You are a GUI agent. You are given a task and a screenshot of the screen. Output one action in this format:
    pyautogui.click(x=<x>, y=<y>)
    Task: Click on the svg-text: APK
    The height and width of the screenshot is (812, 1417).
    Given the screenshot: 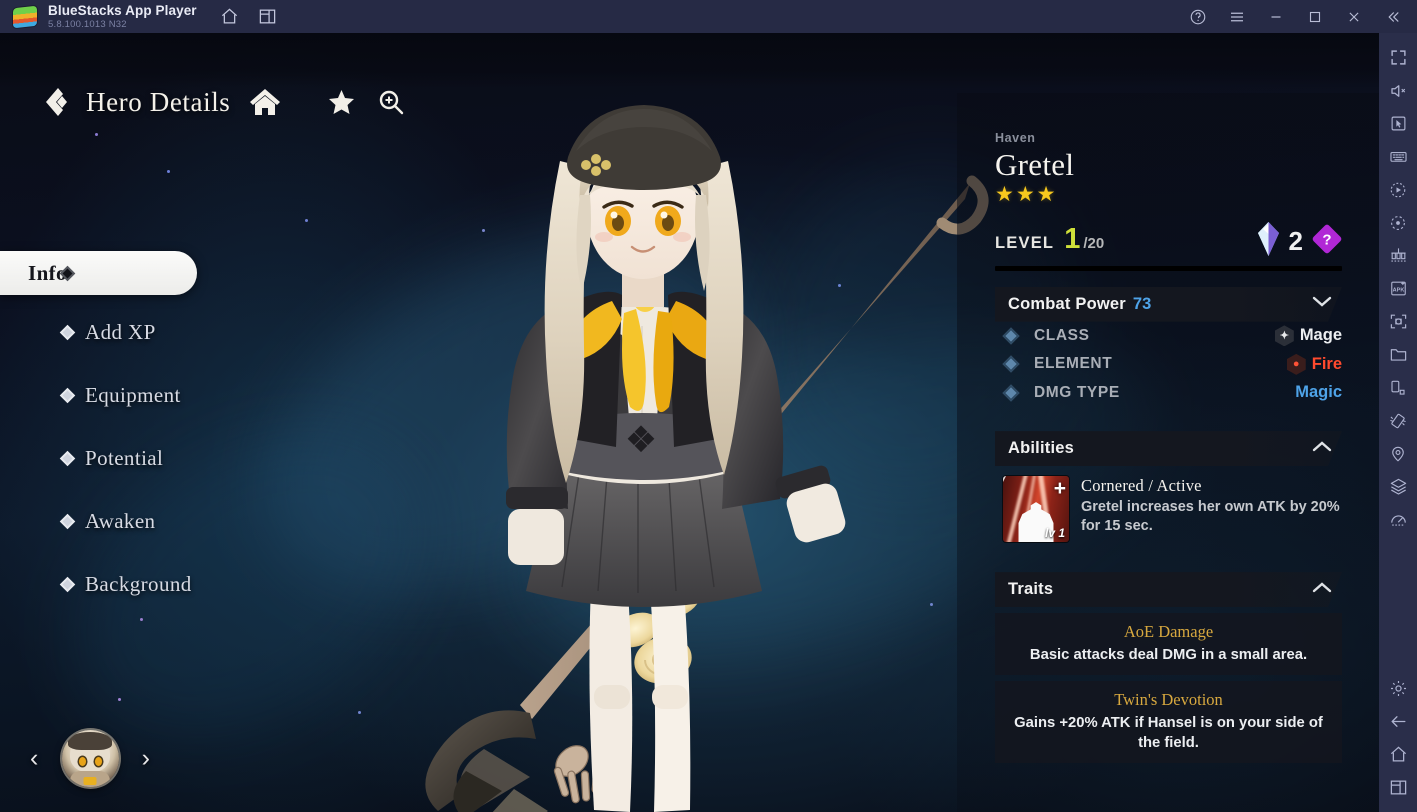 What is the action you would take?
    pyautogui.click(x=1398, y=291)
    